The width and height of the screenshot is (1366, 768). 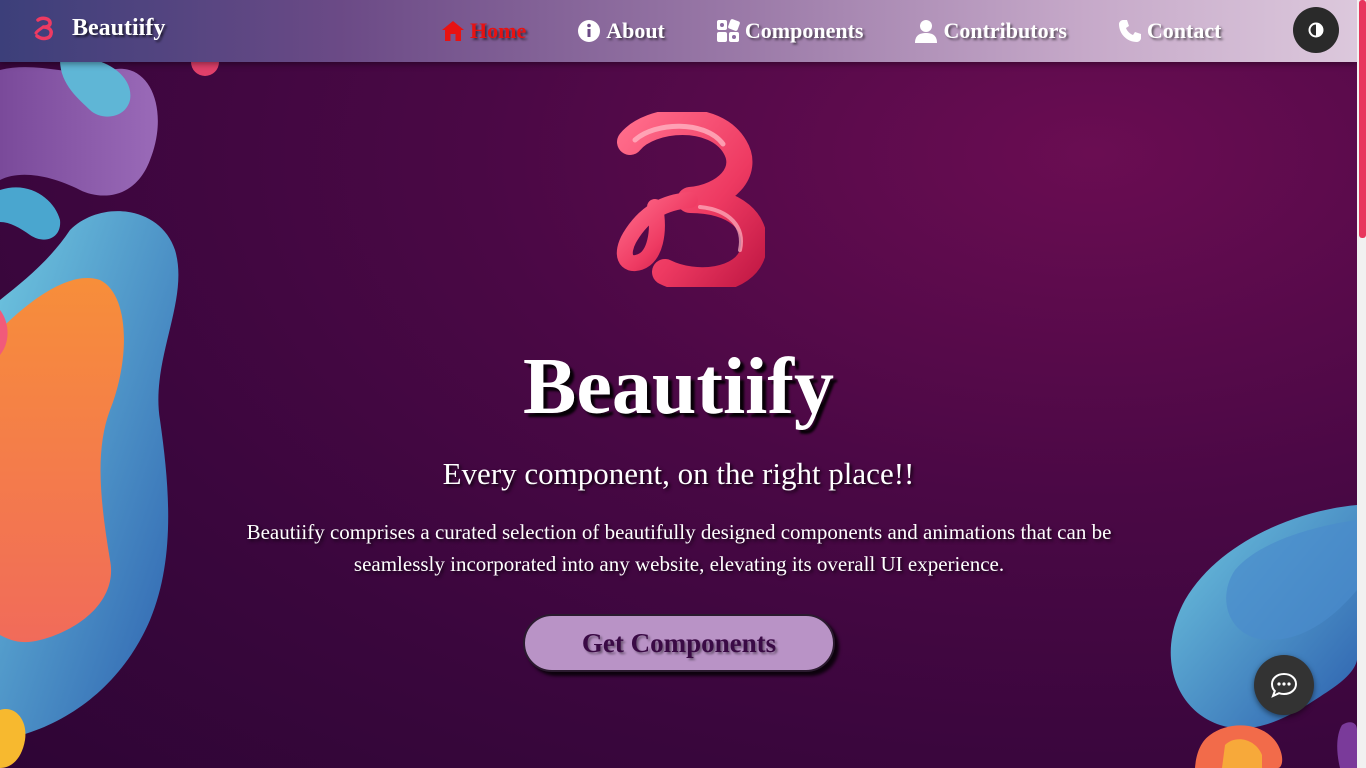 I want to click on chat-bubble-icon, so click(x=1284, y=685).